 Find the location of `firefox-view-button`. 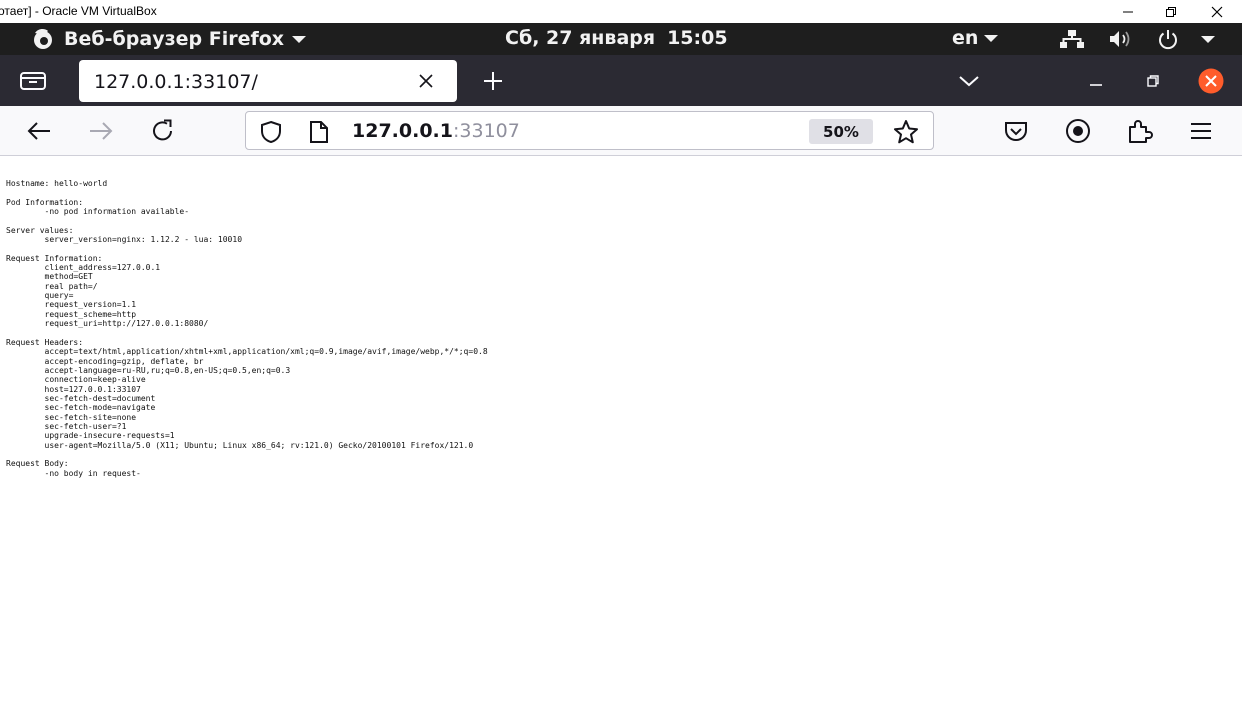

firefox-view-button is located at coordinates (33, 81).